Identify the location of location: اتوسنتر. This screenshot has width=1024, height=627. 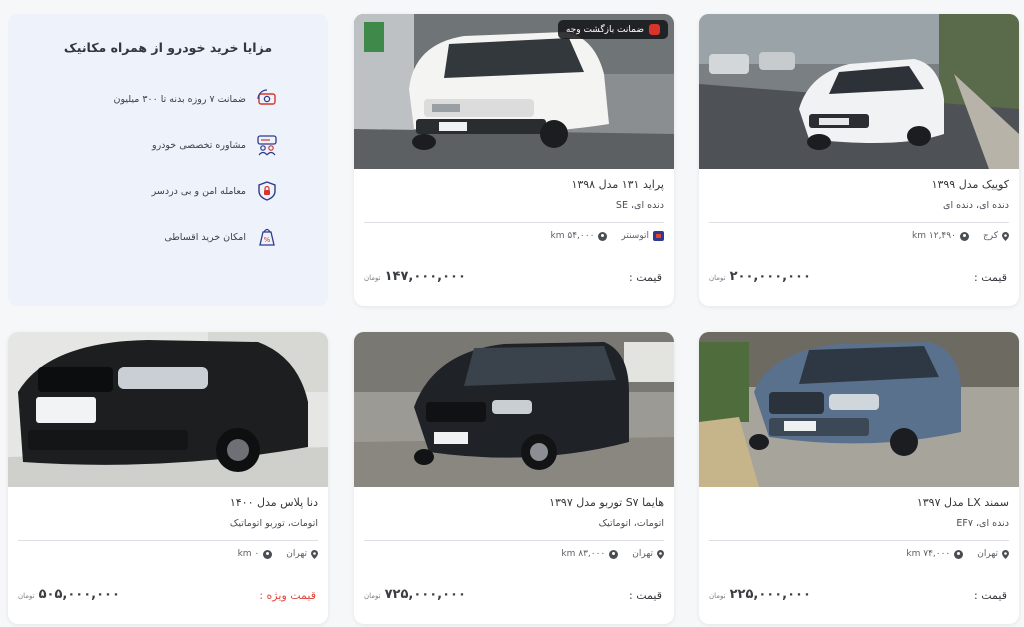
(642, 236).